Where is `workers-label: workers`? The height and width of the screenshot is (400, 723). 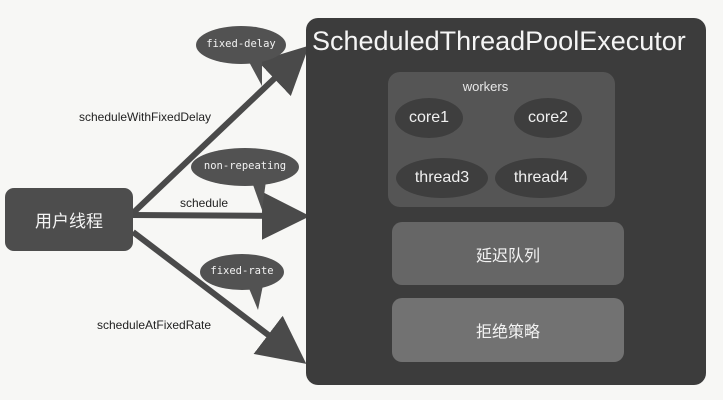
workers-label: workers is located at coordinates (485, 86).